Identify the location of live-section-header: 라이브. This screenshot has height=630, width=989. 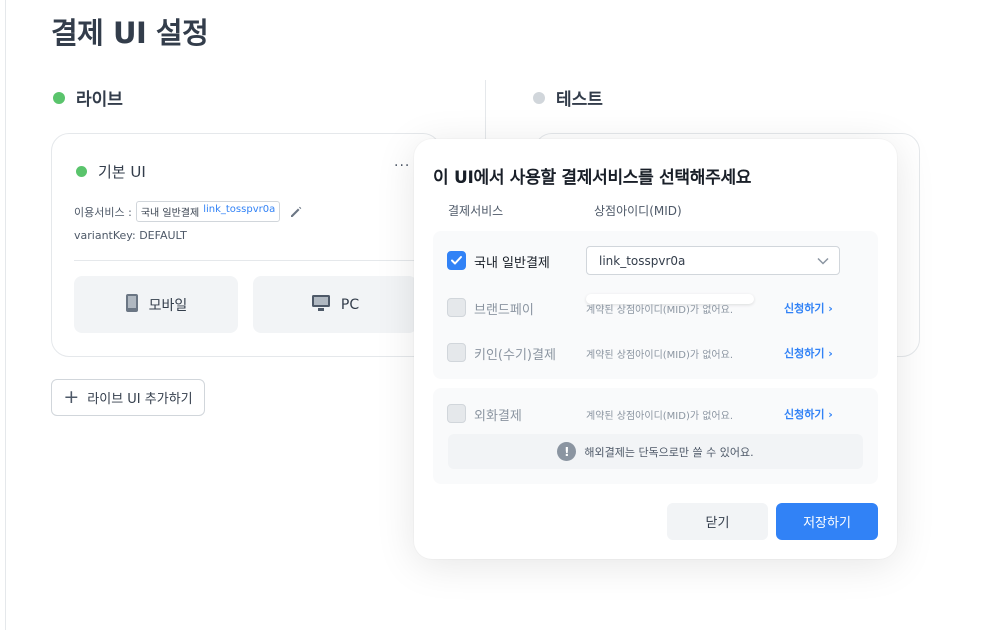
(88, 97).